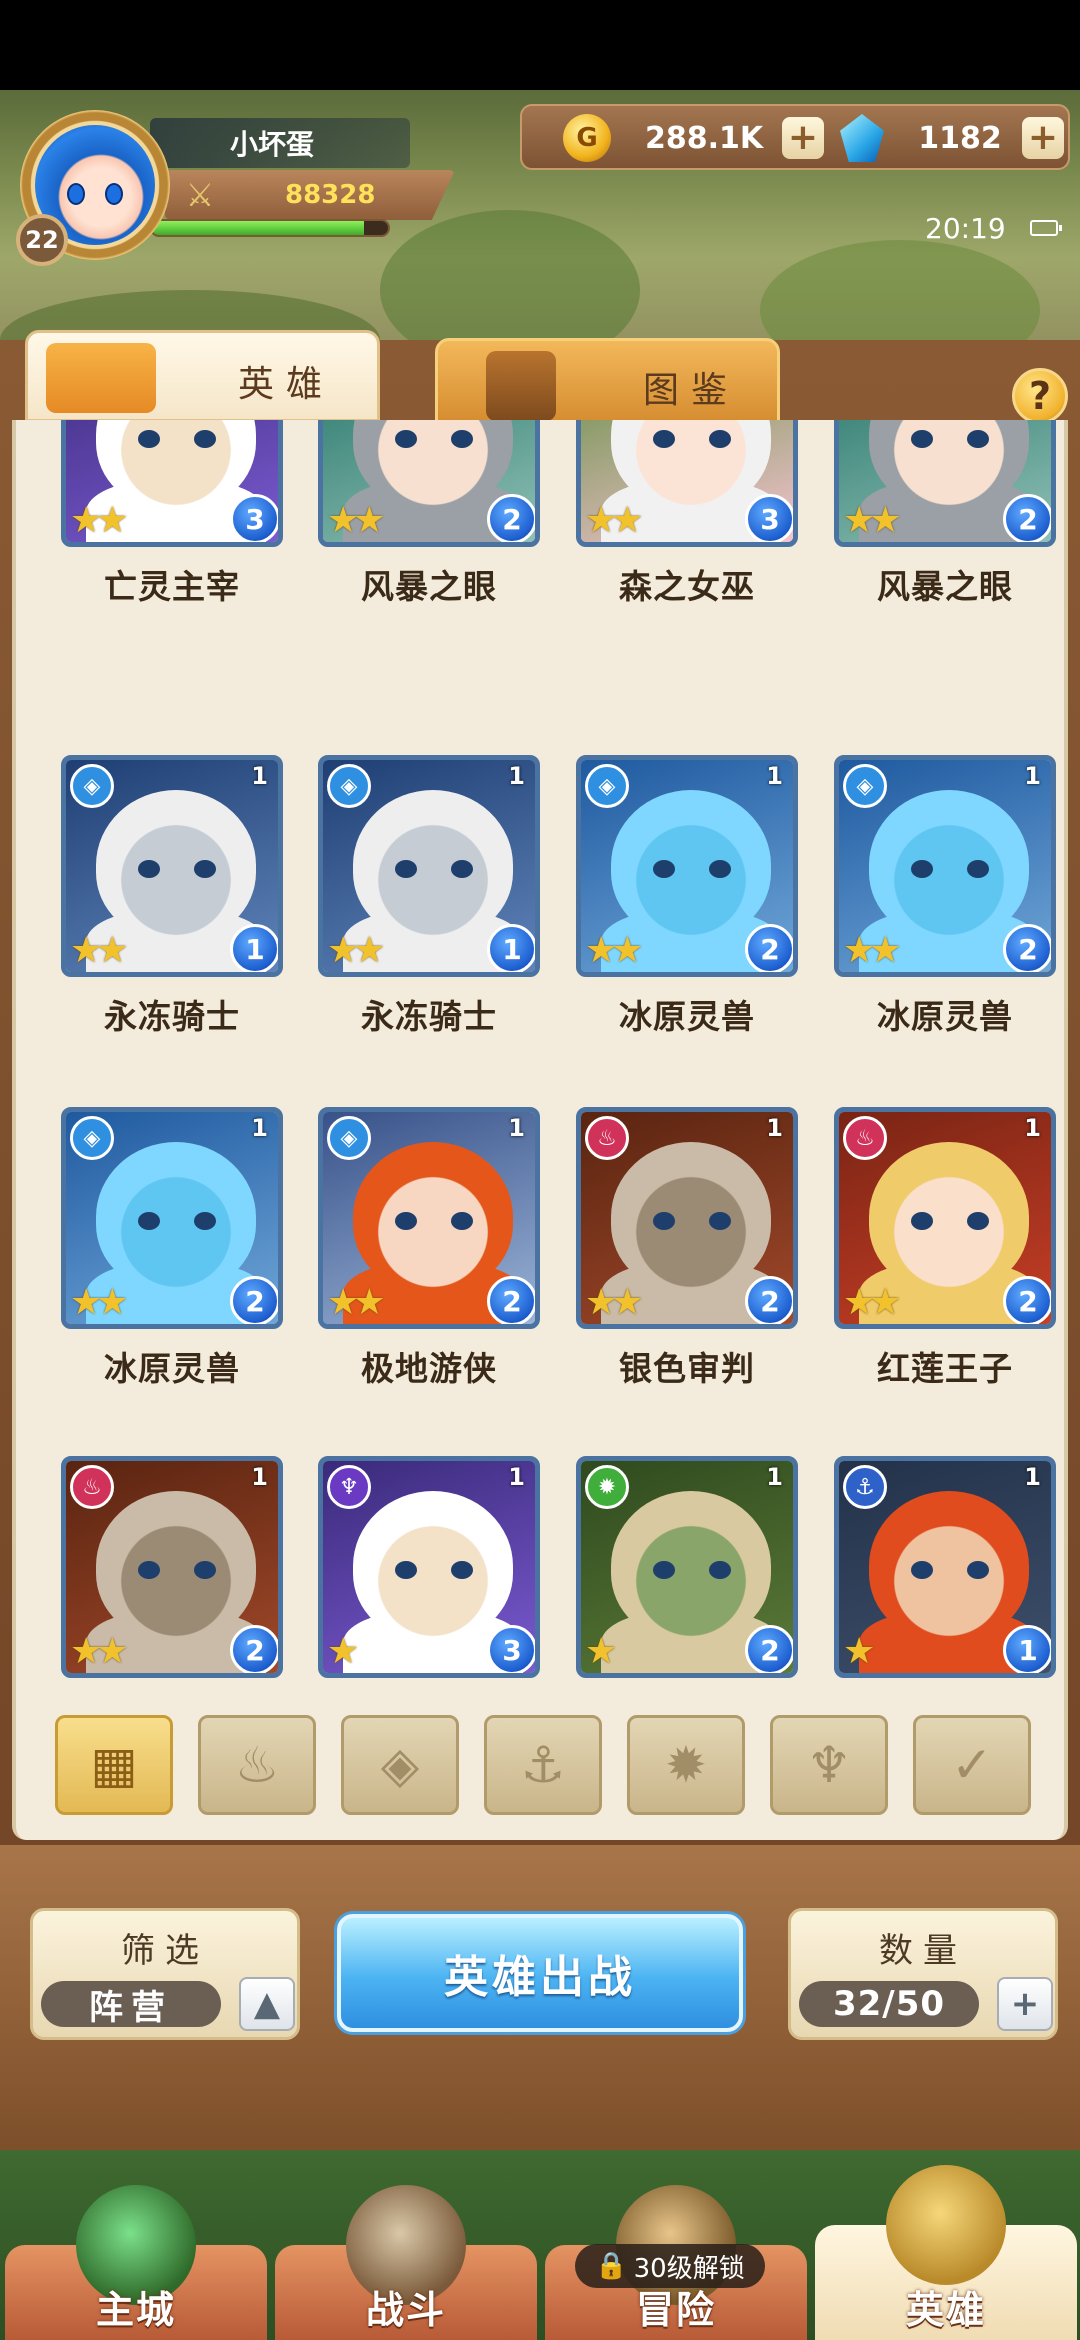  What do you see at coordinates (1040, 396) in the screenshot?
I see `help-button: ?` at bounding box center [1040, 396].